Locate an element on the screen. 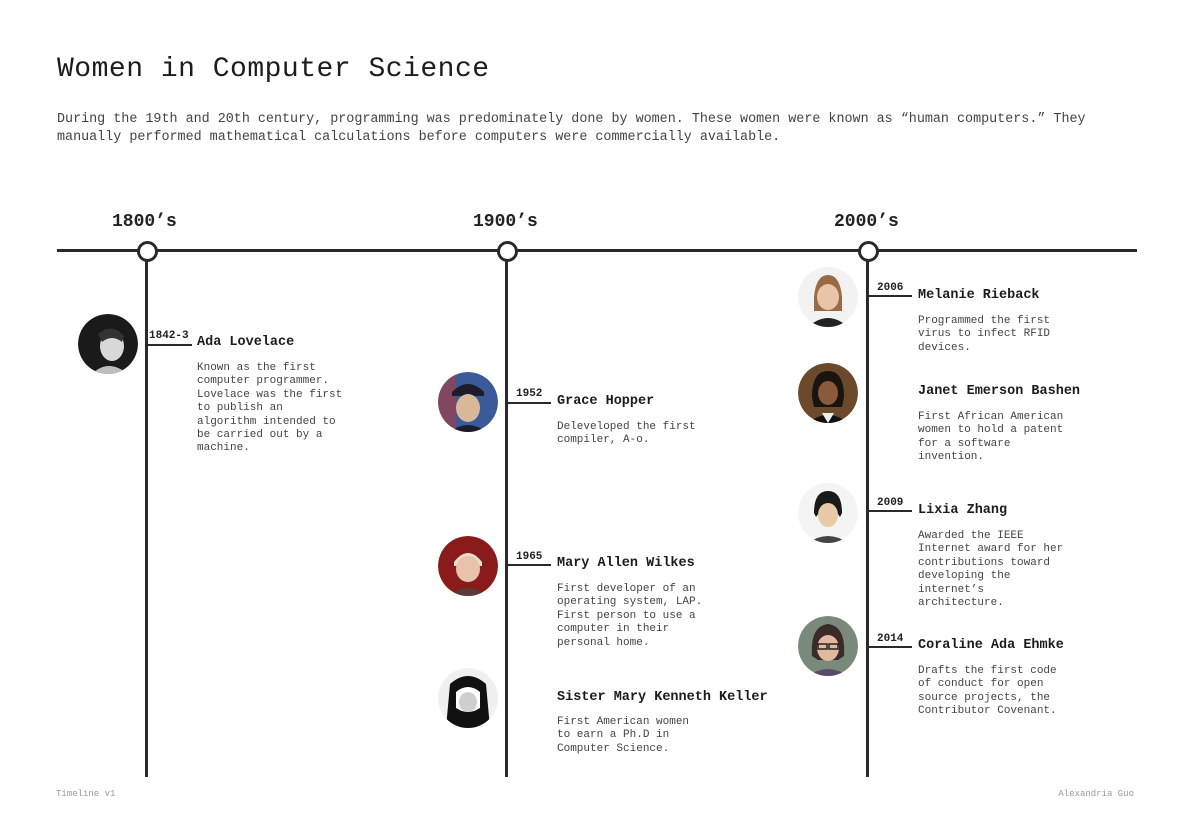 The image size is (1196, 837). year-melanie-rieback: 2006 is located at coordinates (890, 288).